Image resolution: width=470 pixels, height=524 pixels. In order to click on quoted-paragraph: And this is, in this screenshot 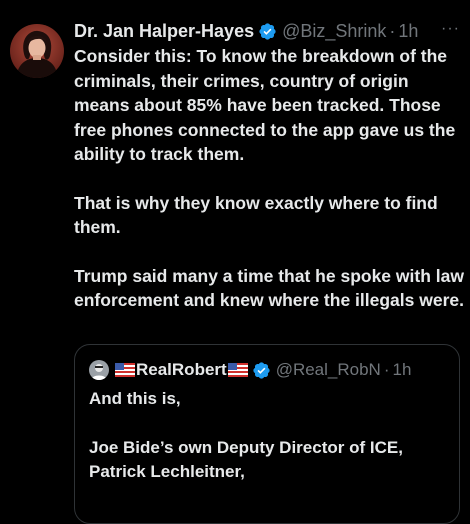, I will do `click(135, 398)`.